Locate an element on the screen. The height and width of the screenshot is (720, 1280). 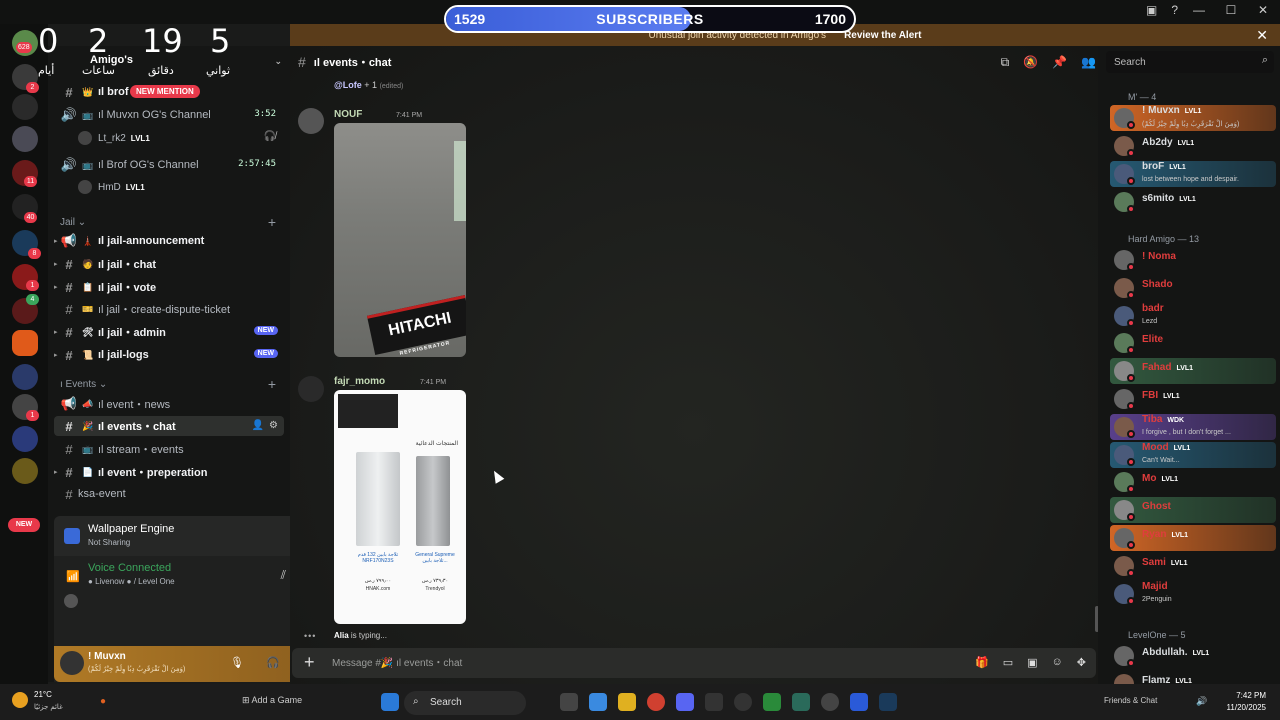
channel-event-preperation: ▸ # 📄 ıl event・preperation is located at coordinates (169, 472).